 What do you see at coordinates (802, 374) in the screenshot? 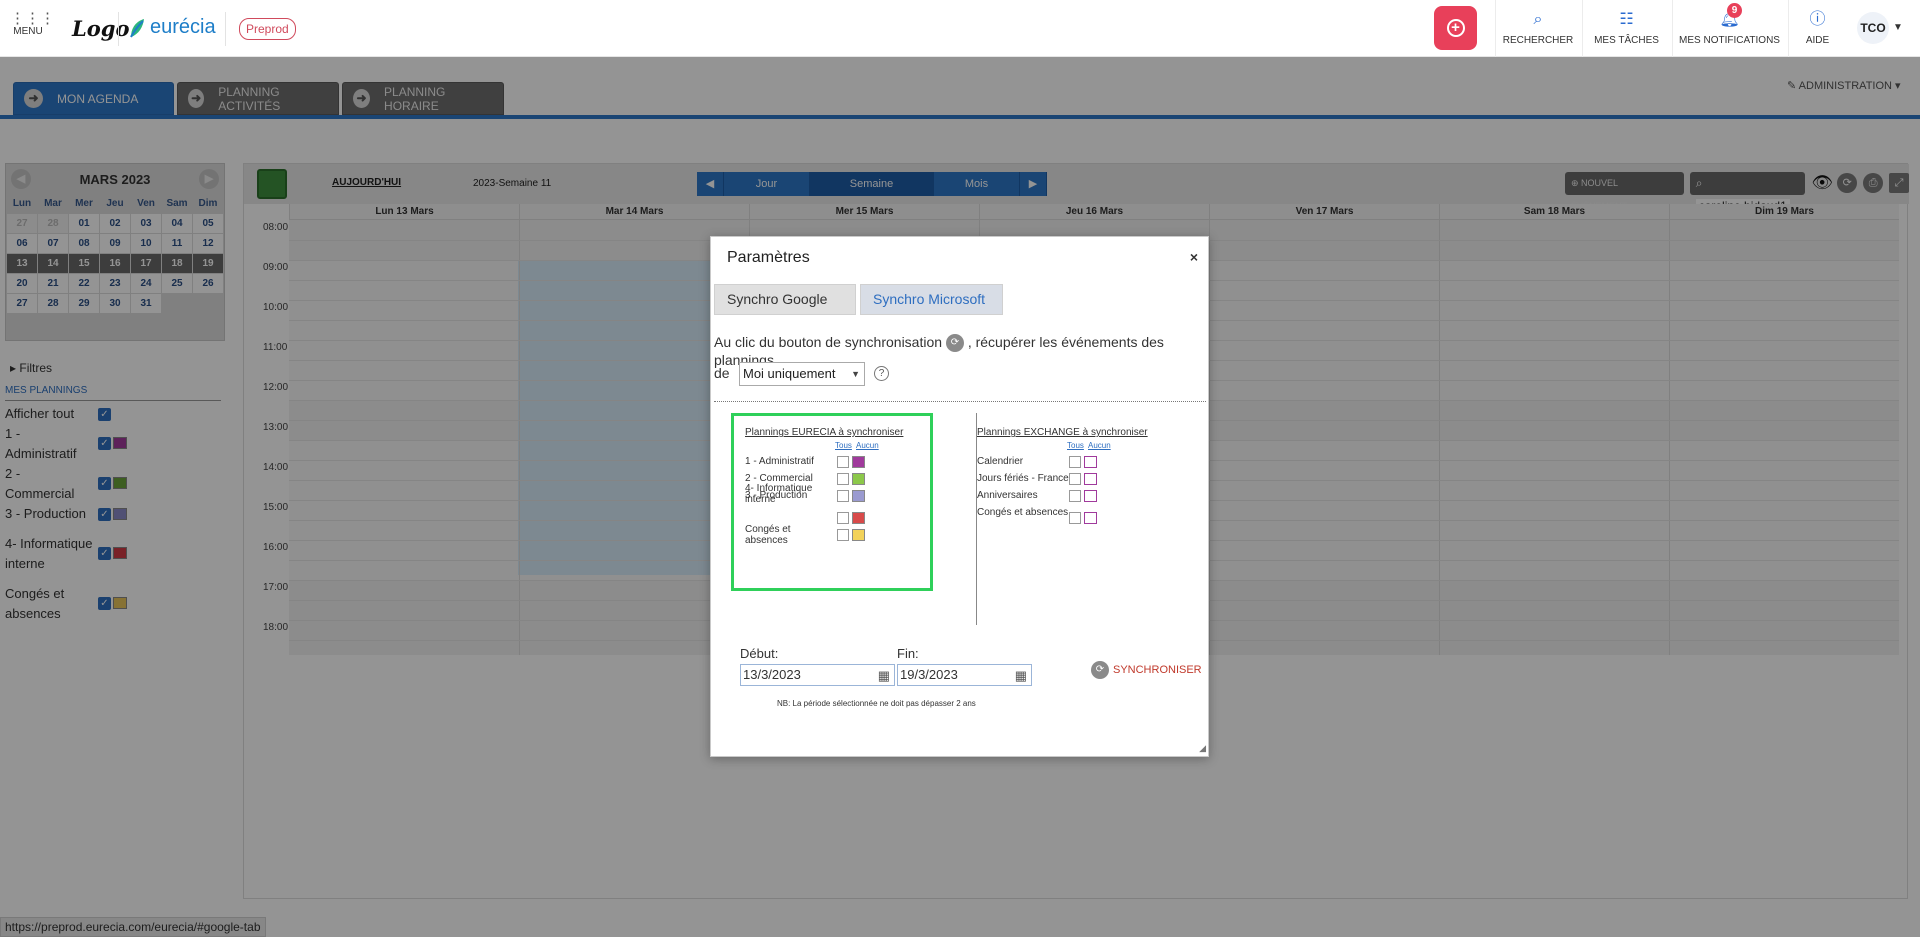
I see `scope-select: Moi uniquement ▼` at bounding box center [802, 374].